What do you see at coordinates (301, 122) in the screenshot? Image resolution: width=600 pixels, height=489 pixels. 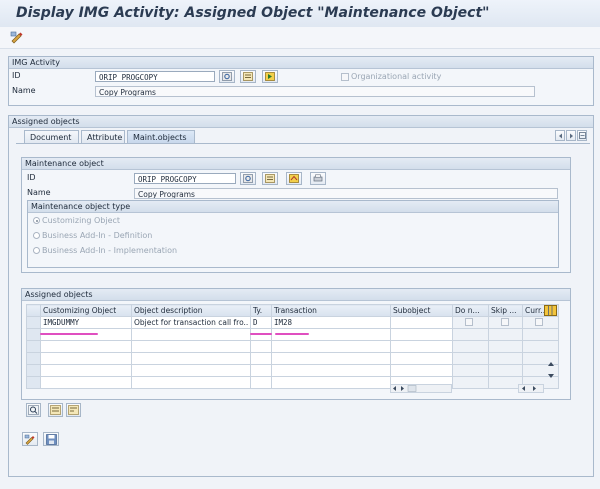 I see `assigned-objects-section-header: Assigned objects` at bounding box center [301, 122].